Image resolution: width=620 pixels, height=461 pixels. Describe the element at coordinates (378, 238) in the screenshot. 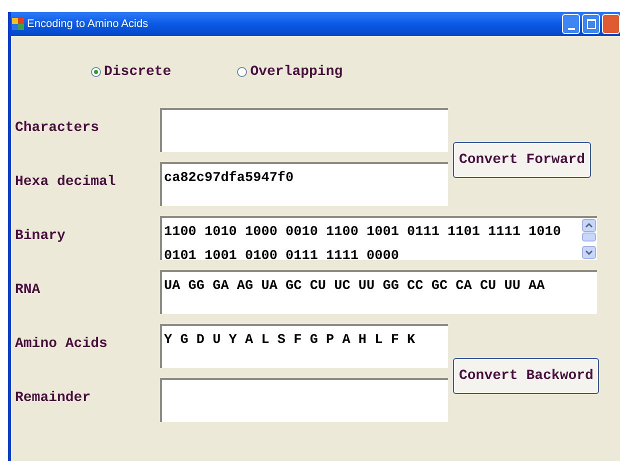

I see `text-area: 1100 1010 1000 0010 1100 1001 0111 1101 1111 1010 0101 1001 0100 0111 1111 0000` at that location.